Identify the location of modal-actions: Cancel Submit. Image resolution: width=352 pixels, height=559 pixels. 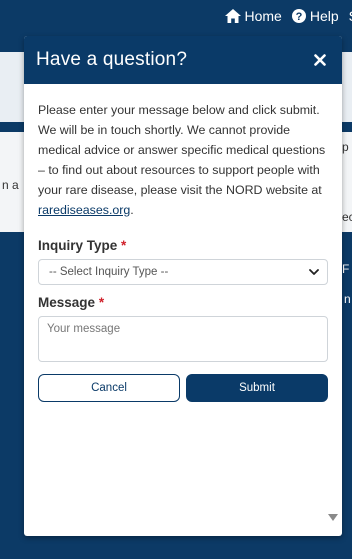
(183, 388).